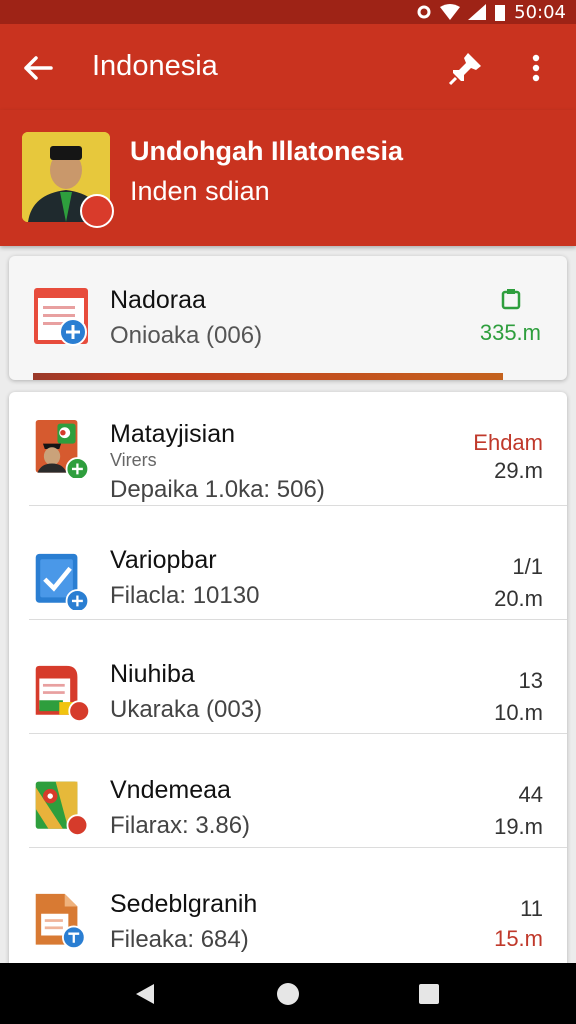 The width and height of the screenshot is (576, 1024). What do you see at coordinates (518, 470) in the screenshot?
I see `item-right-bottom: 29.m` at bounding box center [518, 470].